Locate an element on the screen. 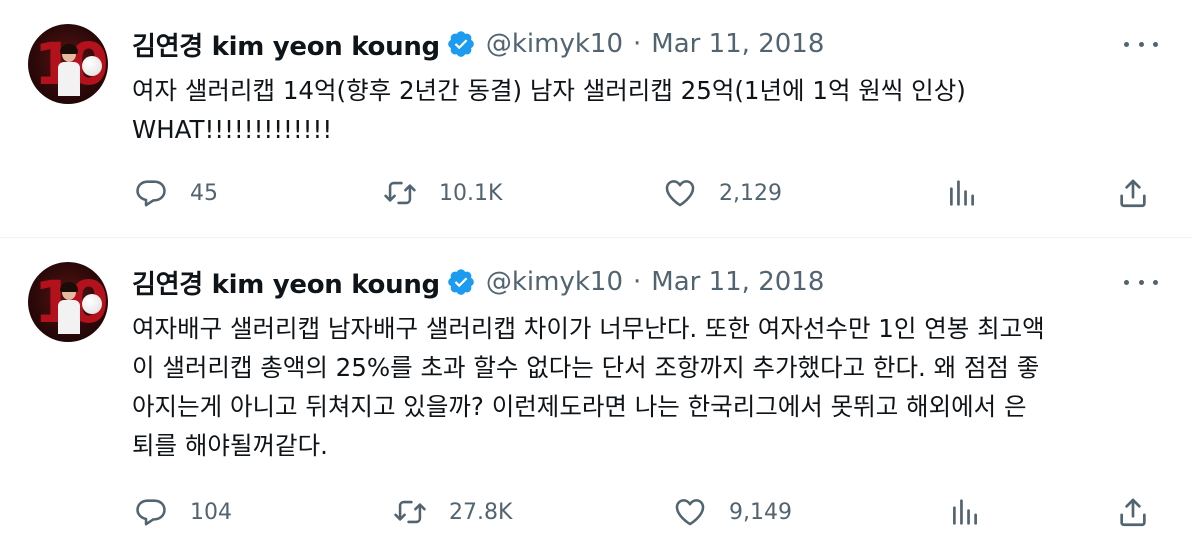 The width and height of the screenshot is (1192, 554). like-button: 2,129 is located at coordinates (722, 193).